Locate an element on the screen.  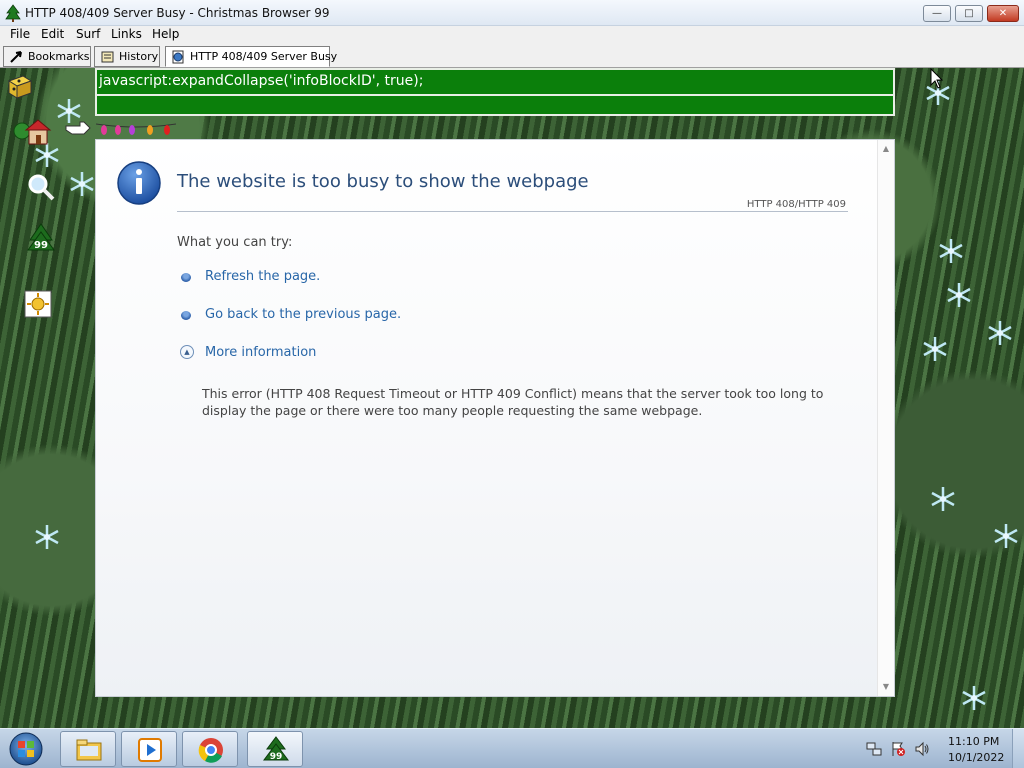
history-scroll-icon is located at coordinates (107, 57).